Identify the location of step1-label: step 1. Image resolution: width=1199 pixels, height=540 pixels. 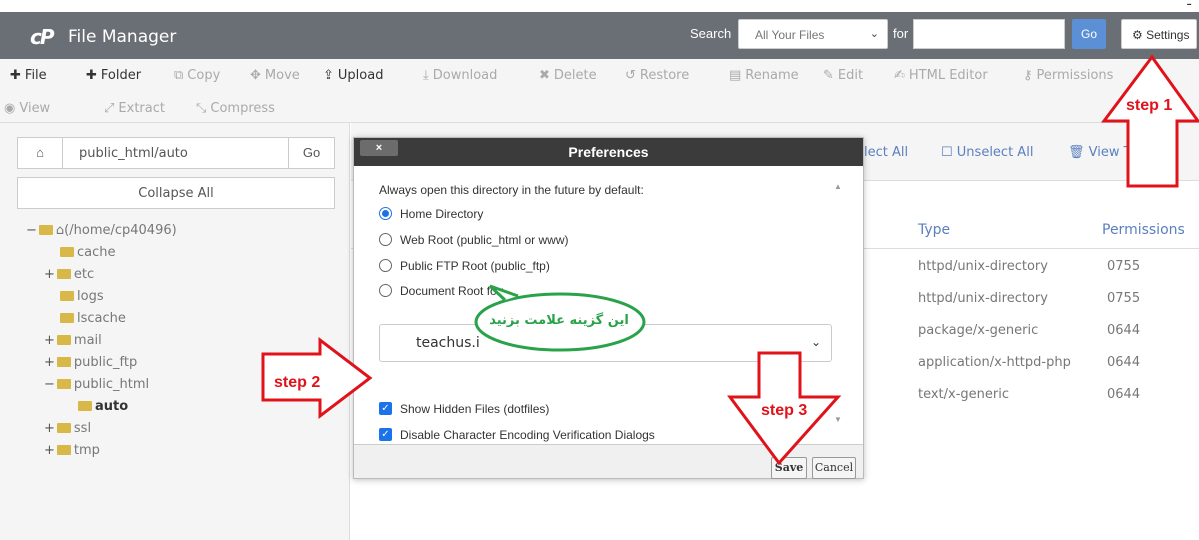
(1149, 105).